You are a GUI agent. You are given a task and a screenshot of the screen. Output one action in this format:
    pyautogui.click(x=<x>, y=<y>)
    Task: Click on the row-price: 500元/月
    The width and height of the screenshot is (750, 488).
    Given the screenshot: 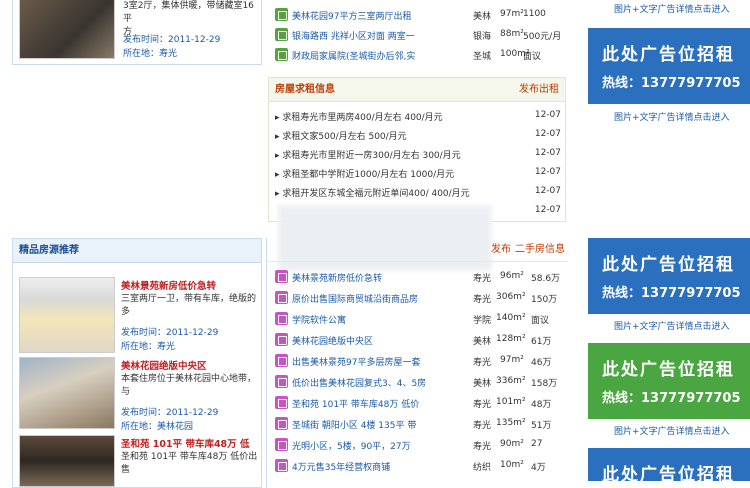 What is the action you would take?
    pyautogui.click(x=542, y=37)
    